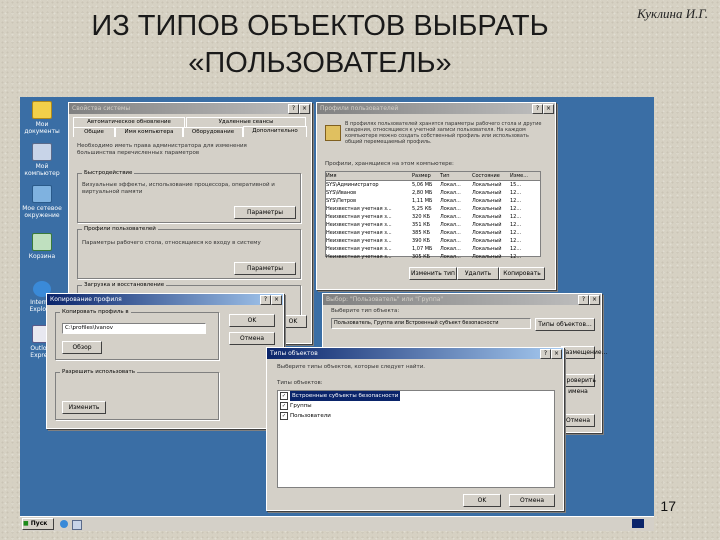 This screenshot has width=720, height=540. I want to click on table-cell: SYS\Петров, so click(341, 201).